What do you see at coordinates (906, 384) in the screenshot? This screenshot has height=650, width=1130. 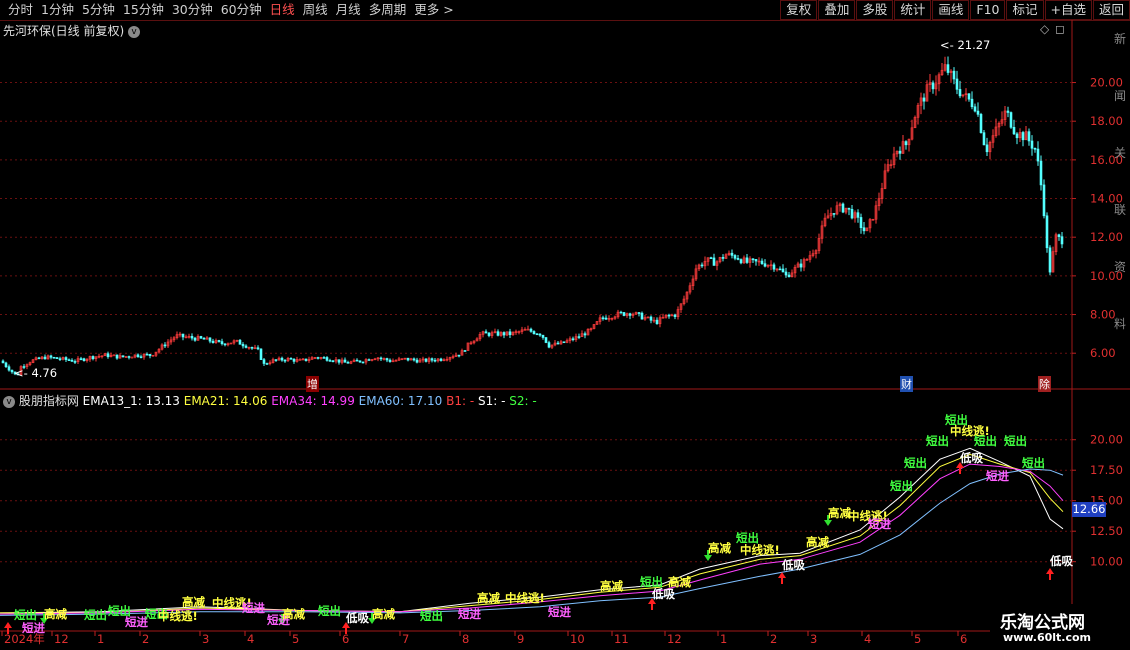 I see `marker-cai: 财` at bounding box center [906, 384].